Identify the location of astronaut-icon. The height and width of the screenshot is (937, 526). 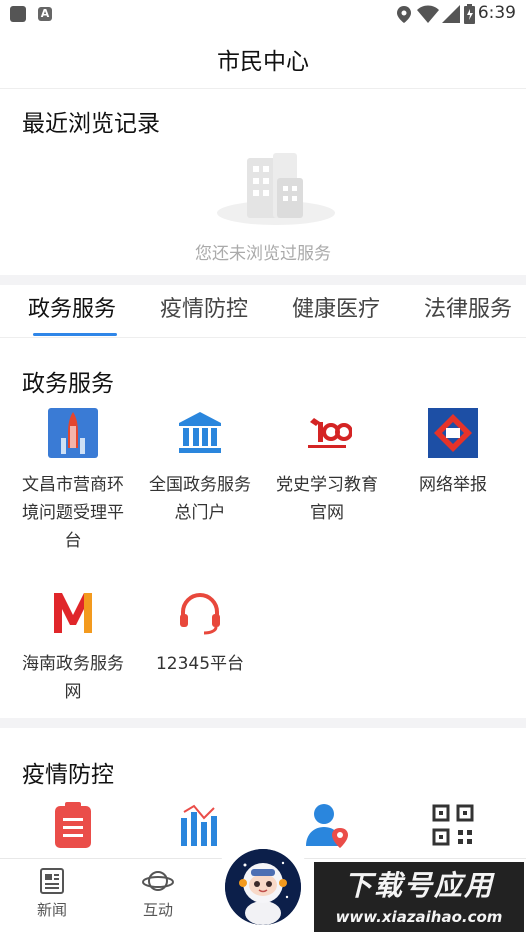
(263, 887).